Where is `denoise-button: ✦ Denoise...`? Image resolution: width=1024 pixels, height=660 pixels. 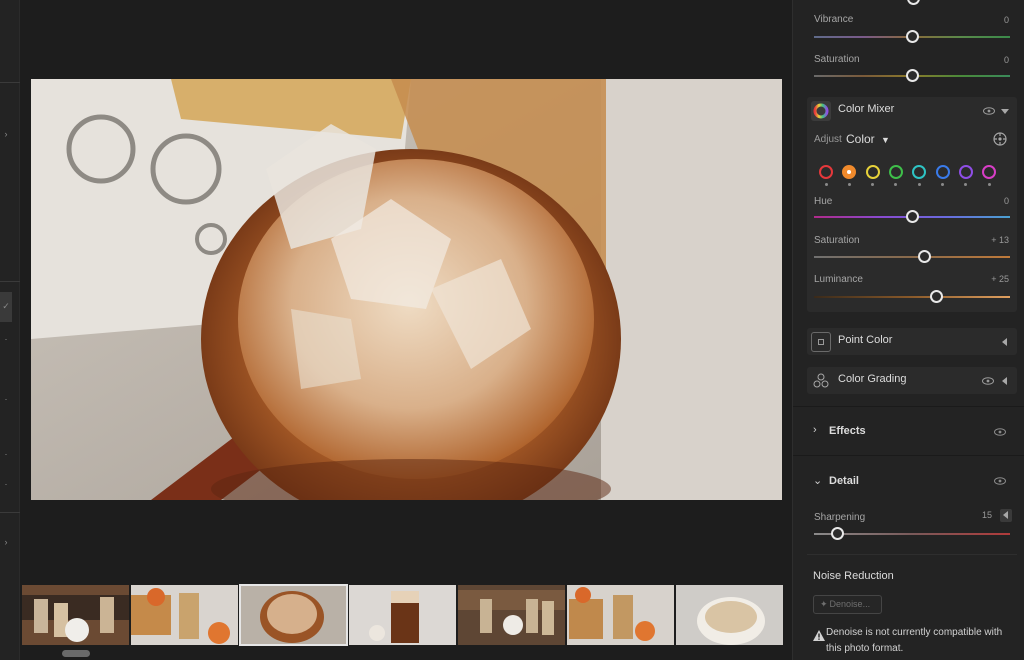
denoise-button: ✦ Denoise... is located at coordinates (847, 604).